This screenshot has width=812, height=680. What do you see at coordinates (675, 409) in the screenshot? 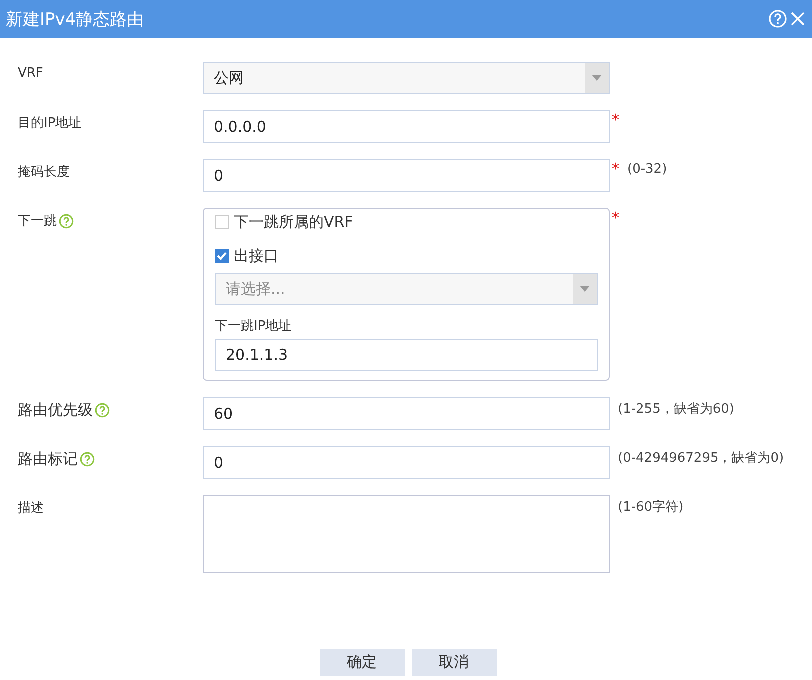
I see `range-hint: (1-255，缺省为60)` at bounding box center [675, 409].